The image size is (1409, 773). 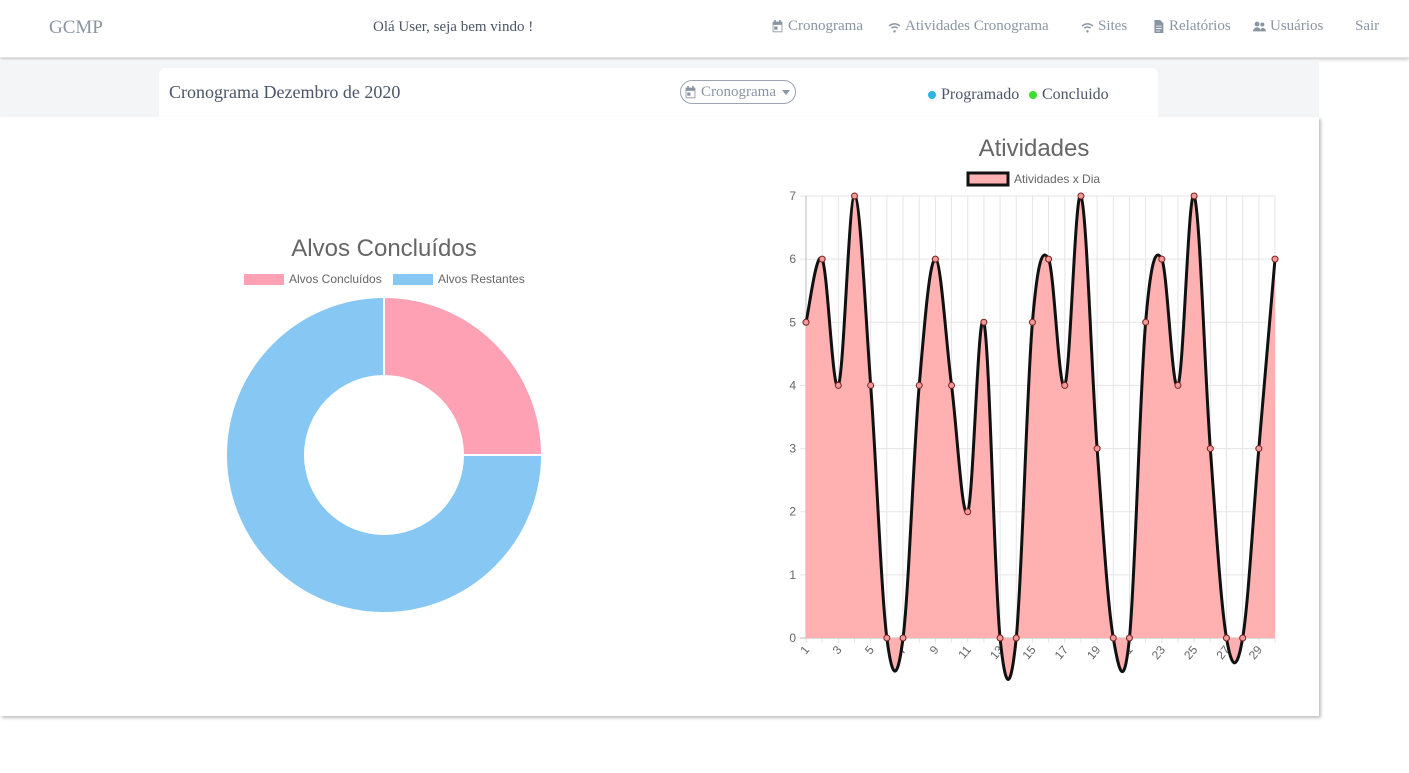 What do you see at coordinates (1057, 179) in the screenshot?
I see `legend-label-atividades: Atividades x Dia` at bounding box center [1057, 179].